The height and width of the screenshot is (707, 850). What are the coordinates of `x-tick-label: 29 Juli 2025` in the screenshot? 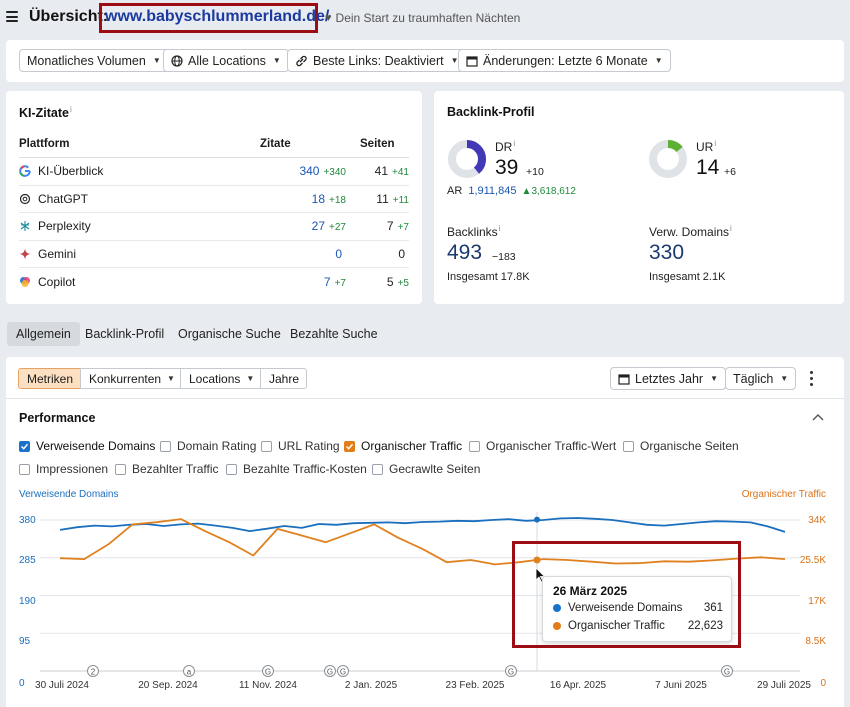 It's located at (784, 685).